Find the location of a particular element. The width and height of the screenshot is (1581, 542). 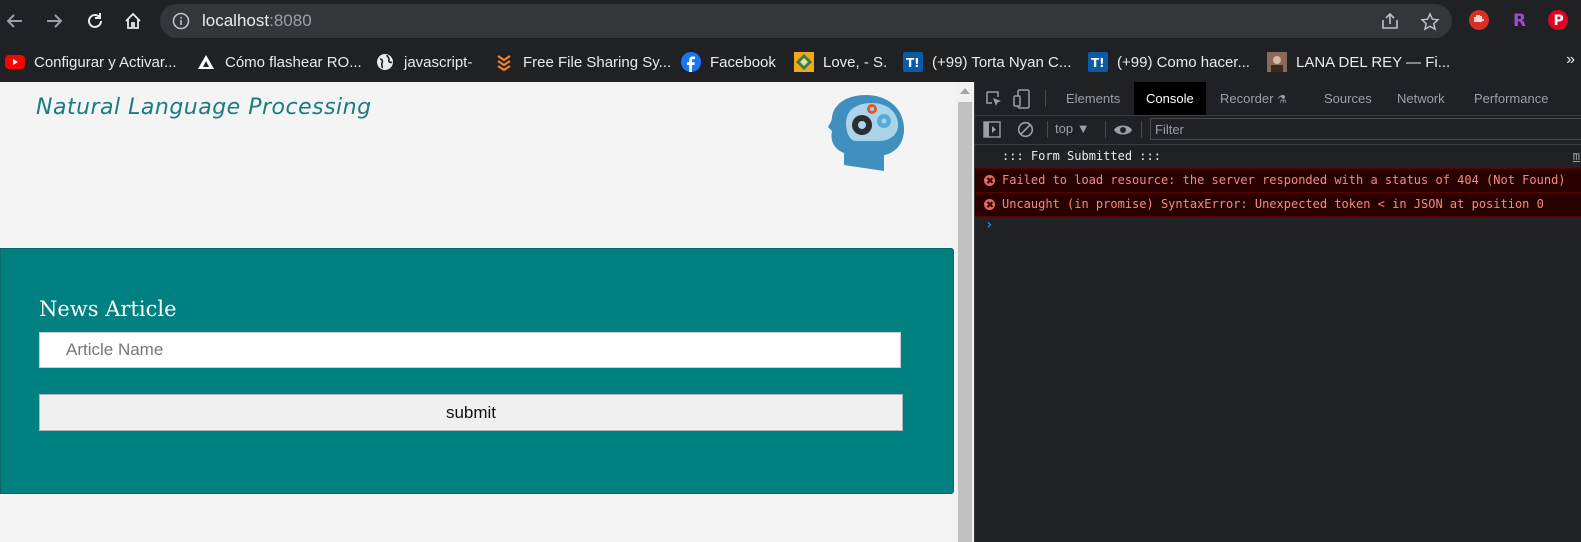

context-selector: top ▼ is located at coordinates (1072, 128).